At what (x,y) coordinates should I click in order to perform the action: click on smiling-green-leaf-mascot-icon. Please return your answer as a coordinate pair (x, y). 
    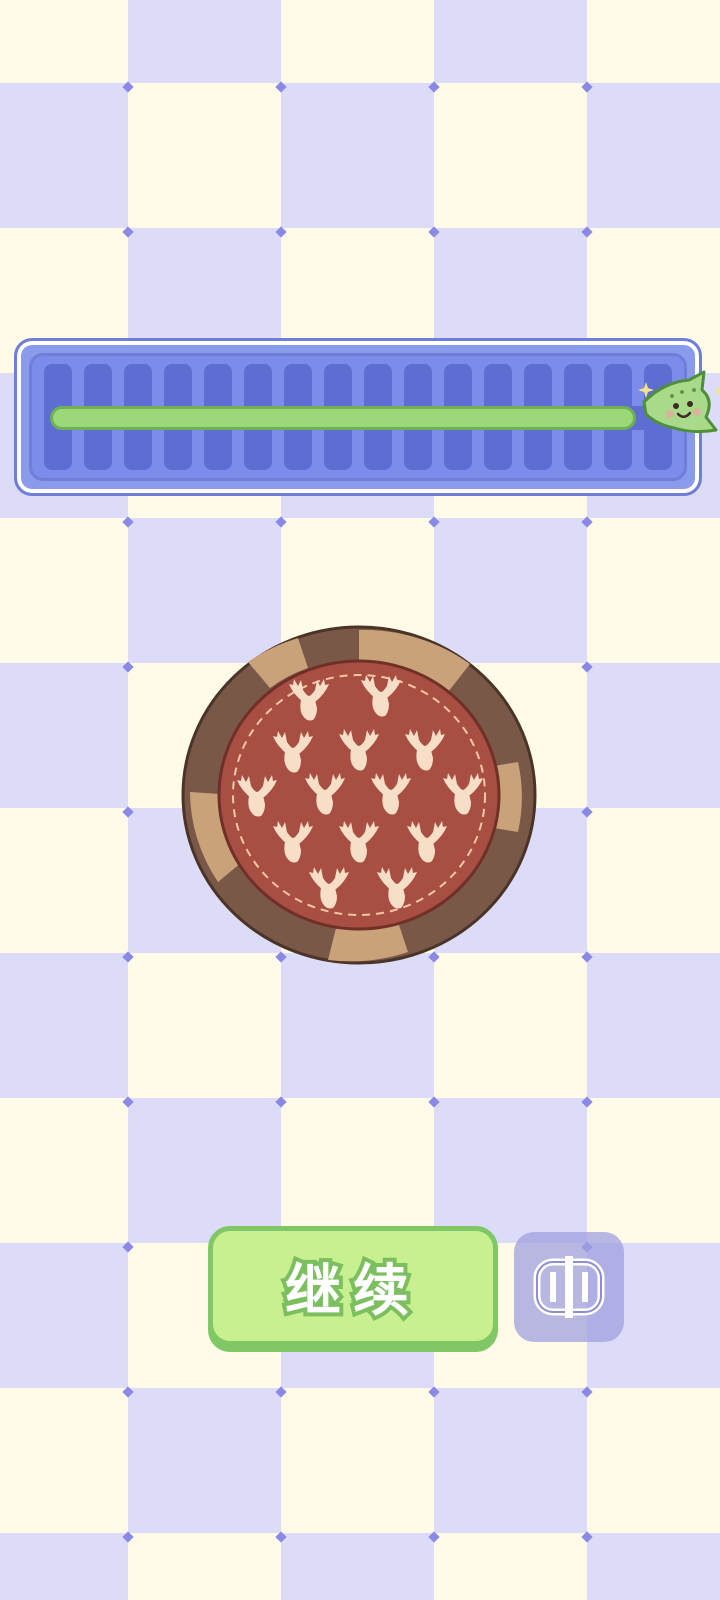
    Looking at the image, I should click on (679, 402).